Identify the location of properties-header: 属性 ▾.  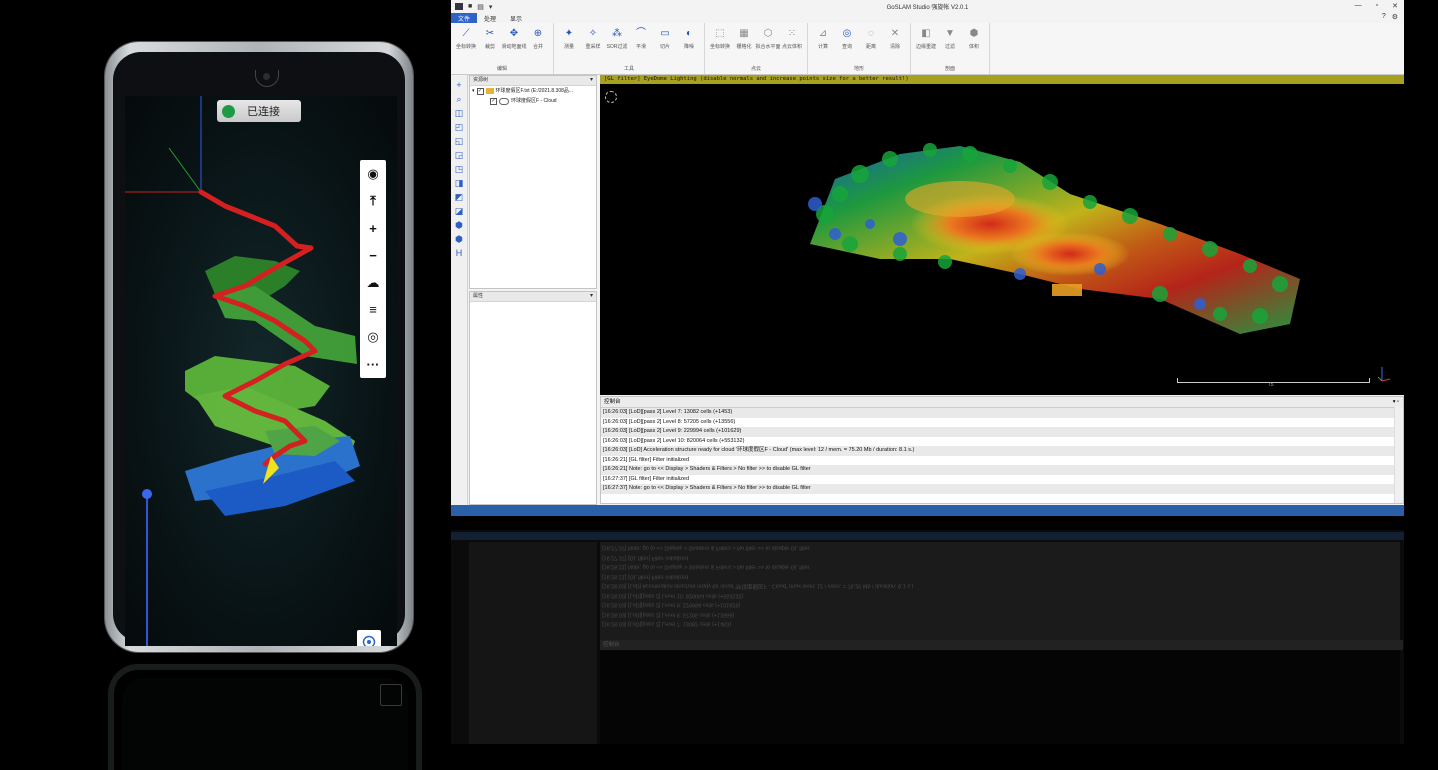
(533, 297).